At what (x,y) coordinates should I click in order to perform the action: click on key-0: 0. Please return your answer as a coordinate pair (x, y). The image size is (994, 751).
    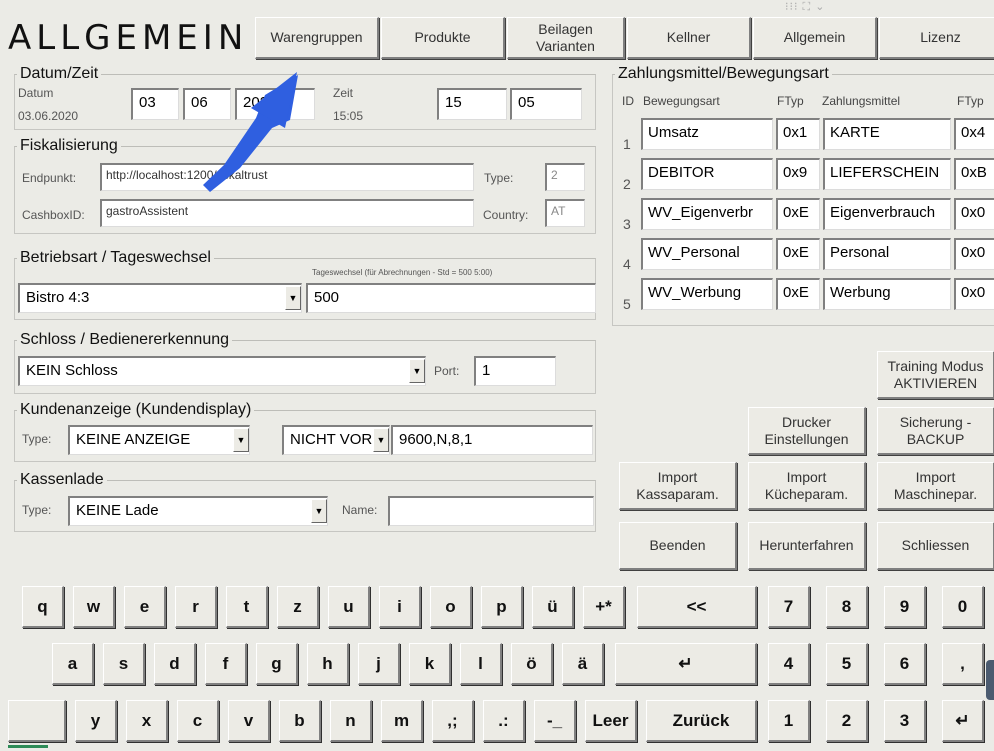
    Looking at the image, I should click on (963, 607).